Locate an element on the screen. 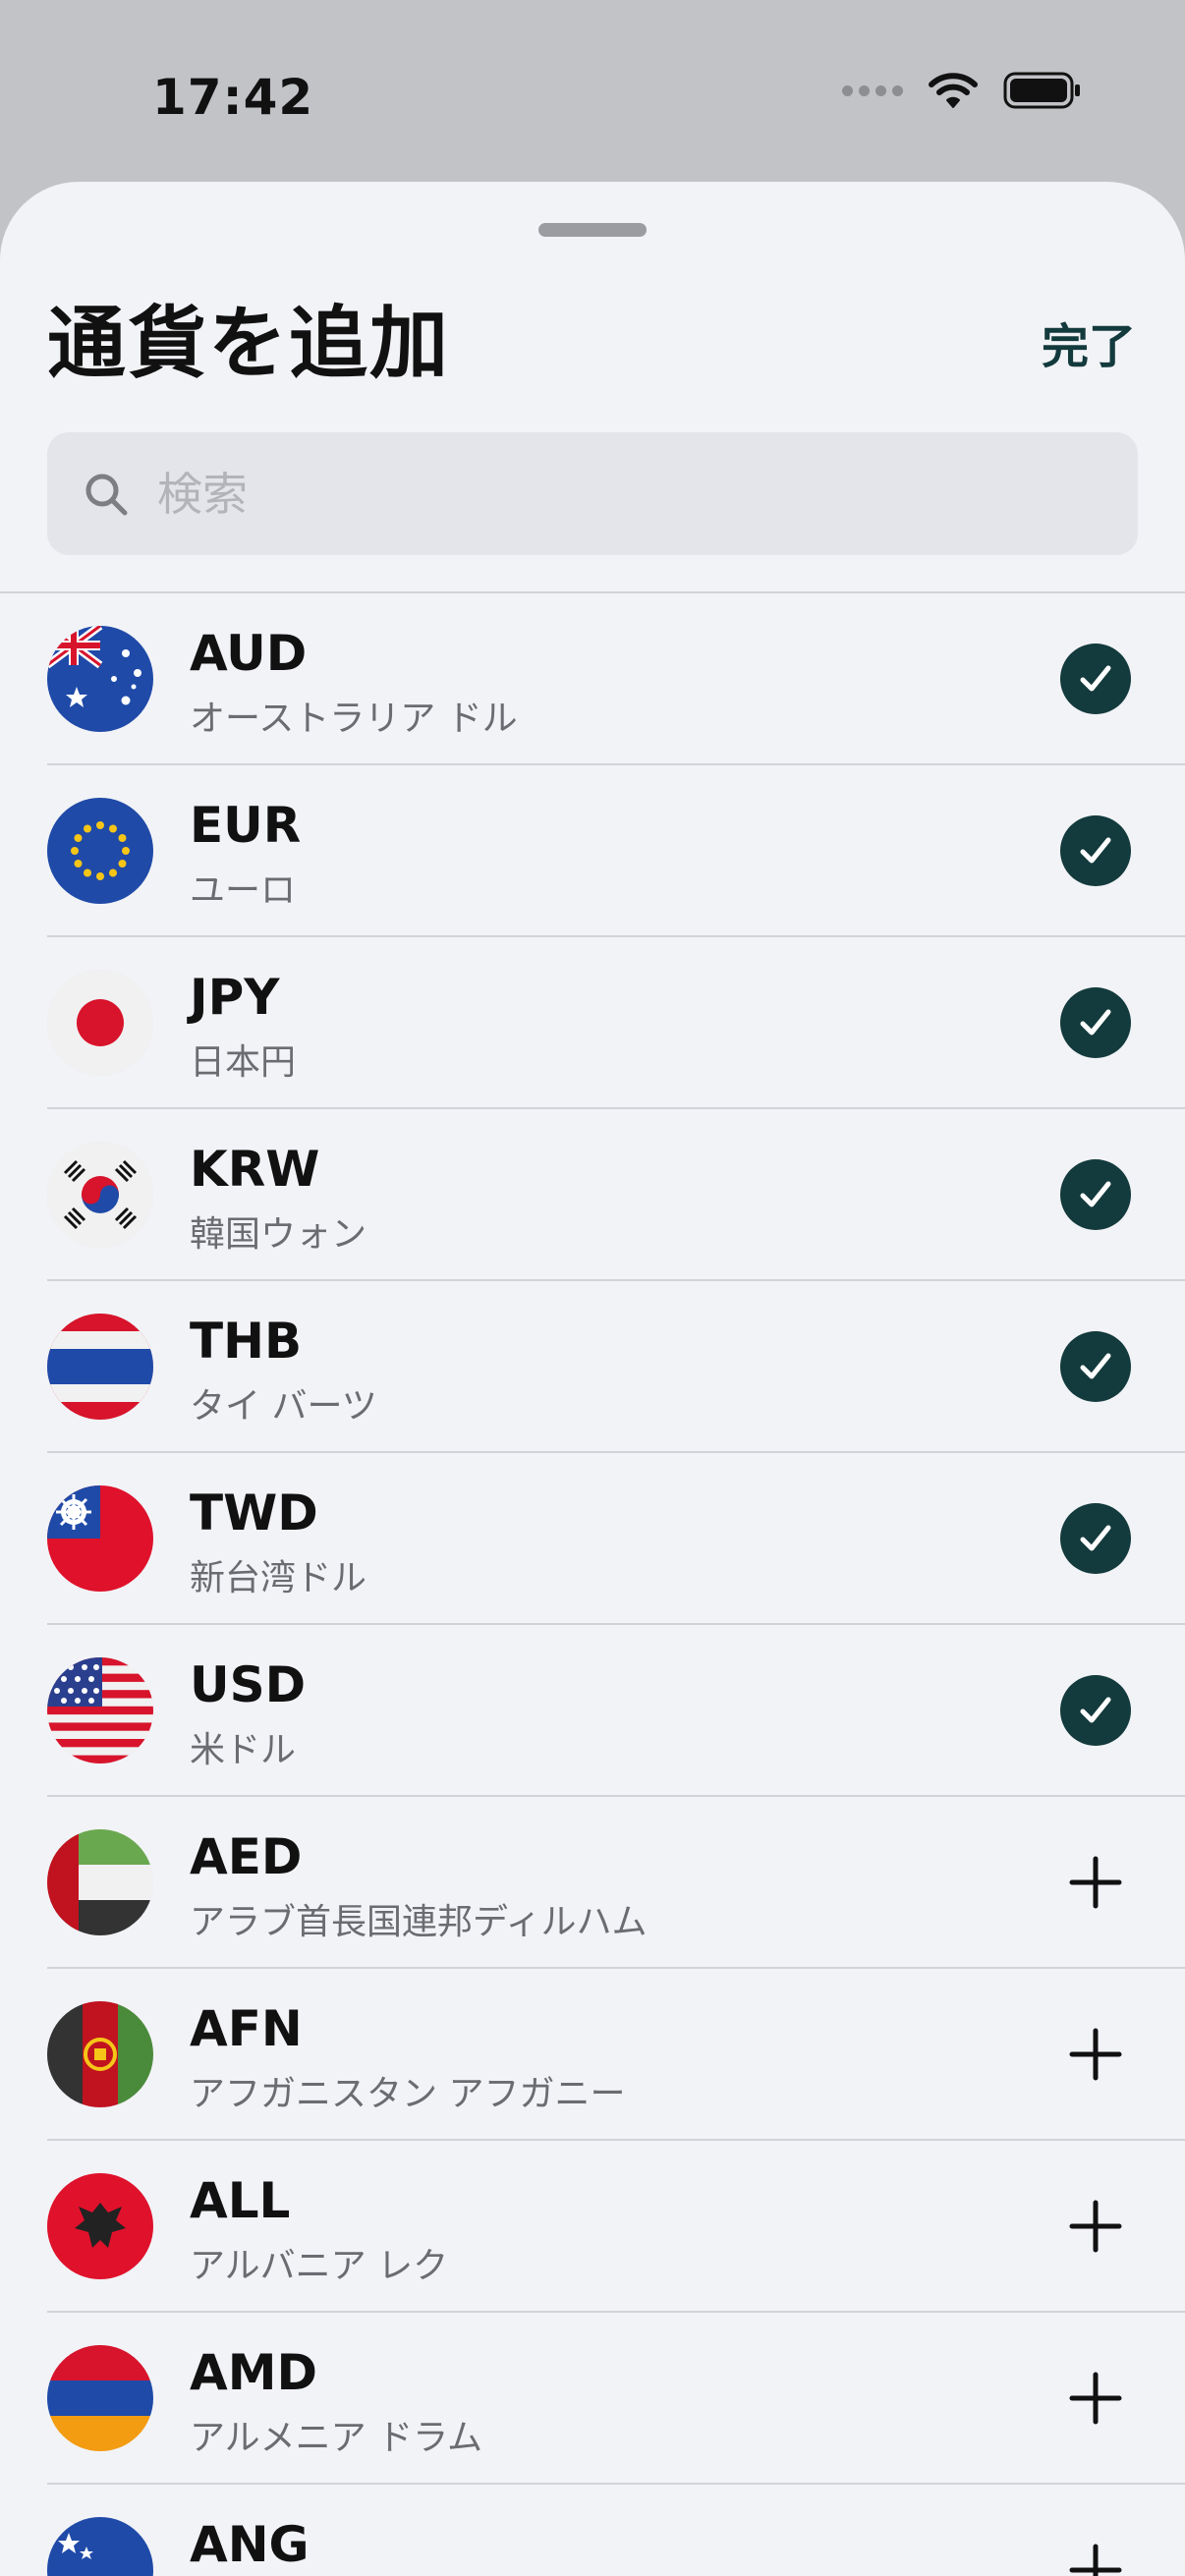 This screenshot has height=2576, width=1185. currency-code: TWD is located at coordinates (254, 1512).